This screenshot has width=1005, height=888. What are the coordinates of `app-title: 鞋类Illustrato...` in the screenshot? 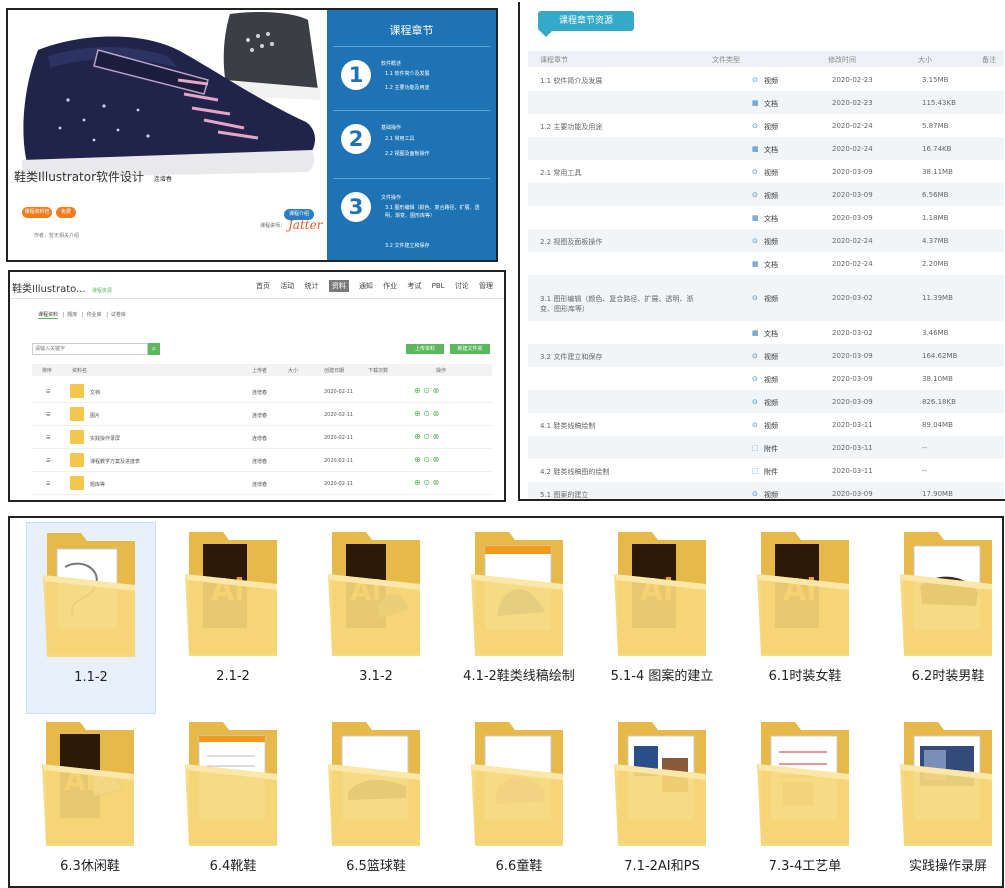 It's located at (49, 289).